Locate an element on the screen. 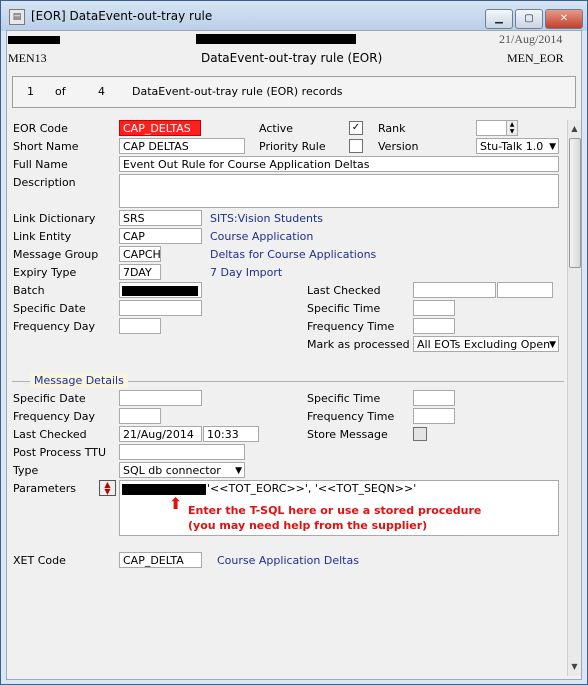 This screenshot has height=685, width=588. mark-processed-dropdown: All EOTs Excluding Open ▼ is located at coordinates (486, 344).